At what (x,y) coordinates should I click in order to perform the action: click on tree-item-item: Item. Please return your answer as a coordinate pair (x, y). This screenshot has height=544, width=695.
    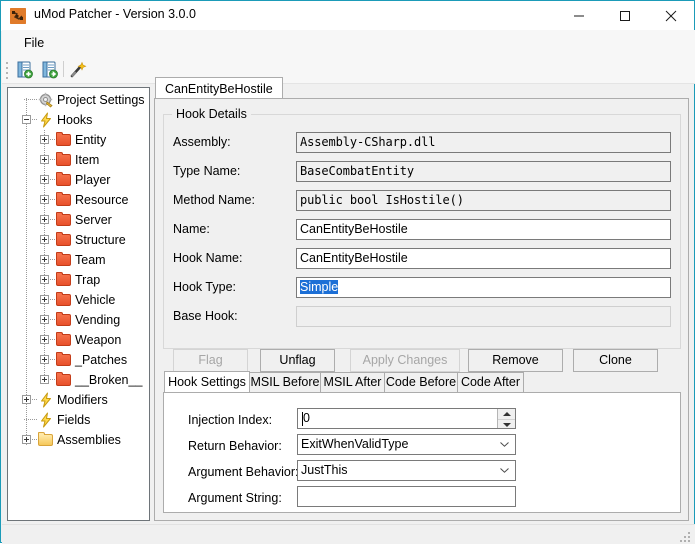
    Looking at the image, I should click on (78, 160).